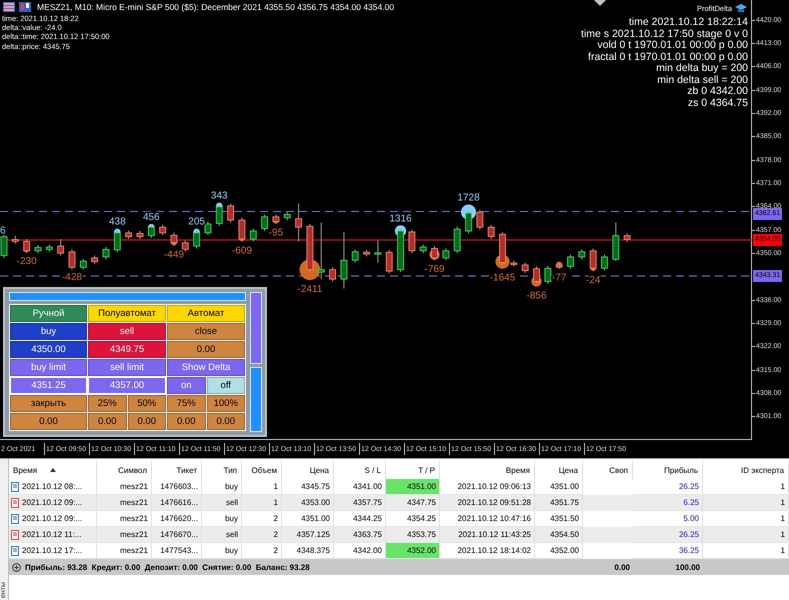 The height and width of the screenshot is (600, 789). What do you see at coordinates (400, 218) in the screenshot?
I see `delta-label: 1316` at bounding box center [400, 218].